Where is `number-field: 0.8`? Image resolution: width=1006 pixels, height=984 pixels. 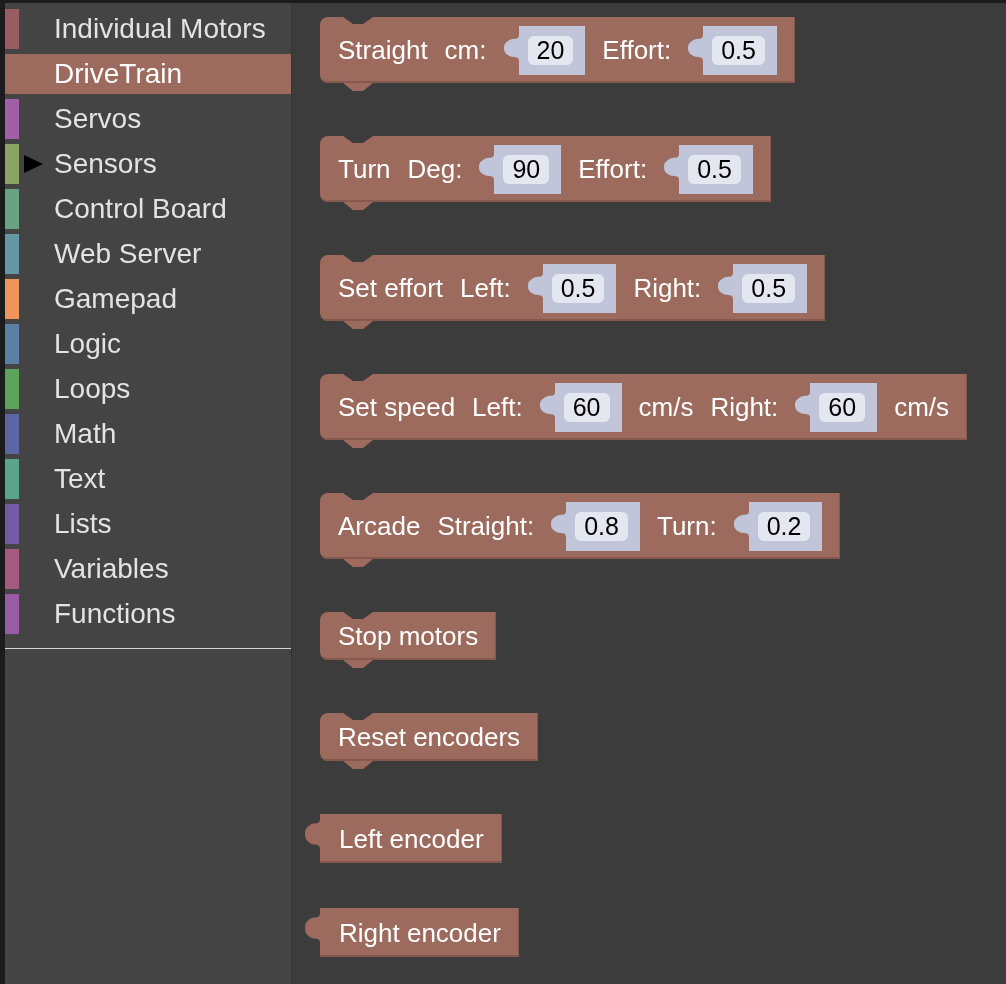
number-field: 0.8 is located at coordinates (601, 526).